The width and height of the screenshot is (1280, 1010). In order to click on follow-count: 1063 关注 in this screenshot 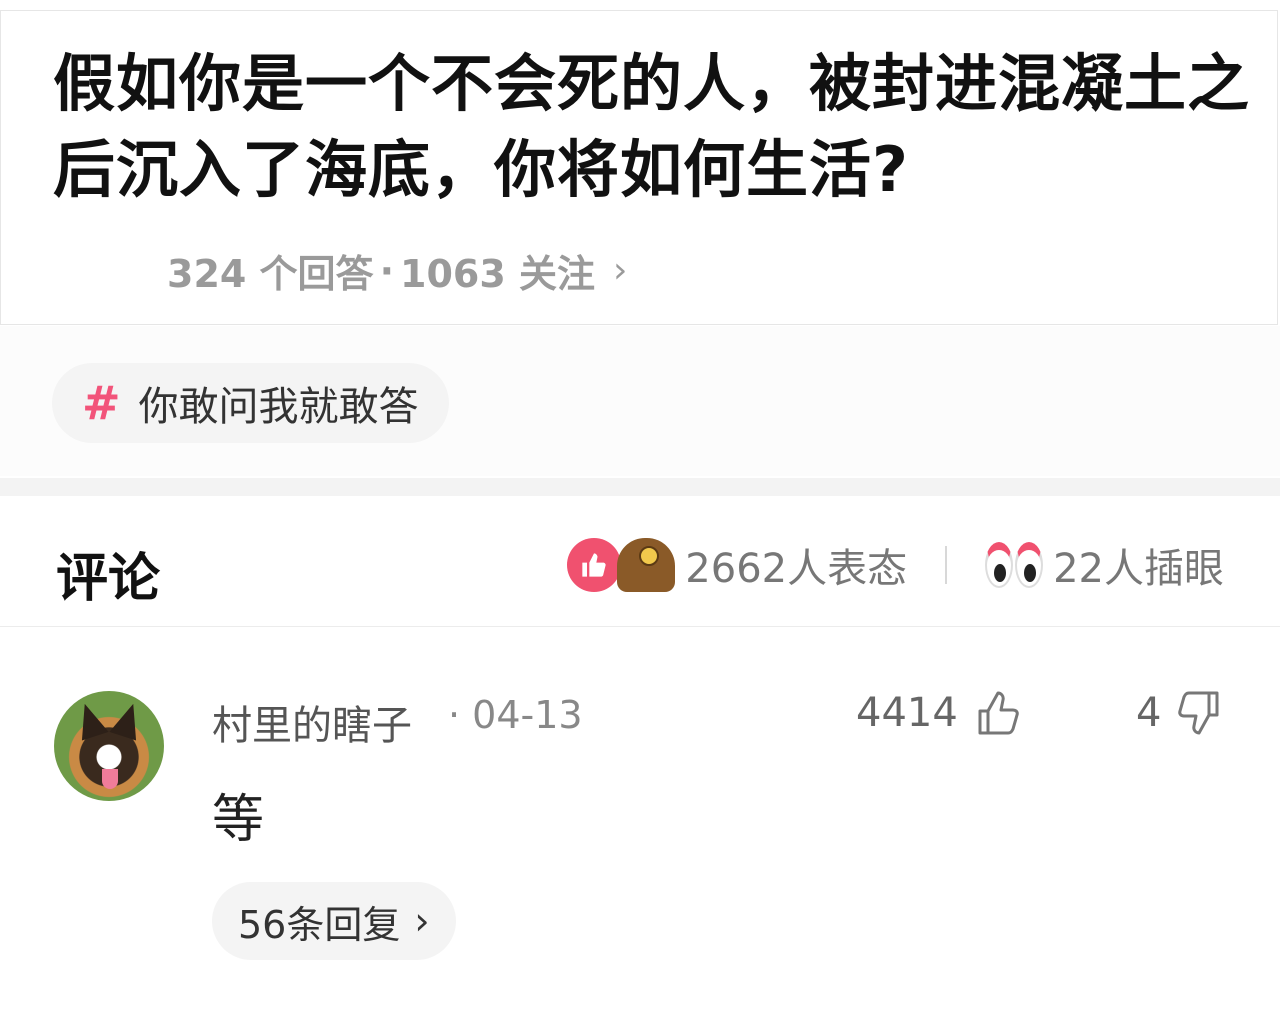, I will do `click(497, 274)`.